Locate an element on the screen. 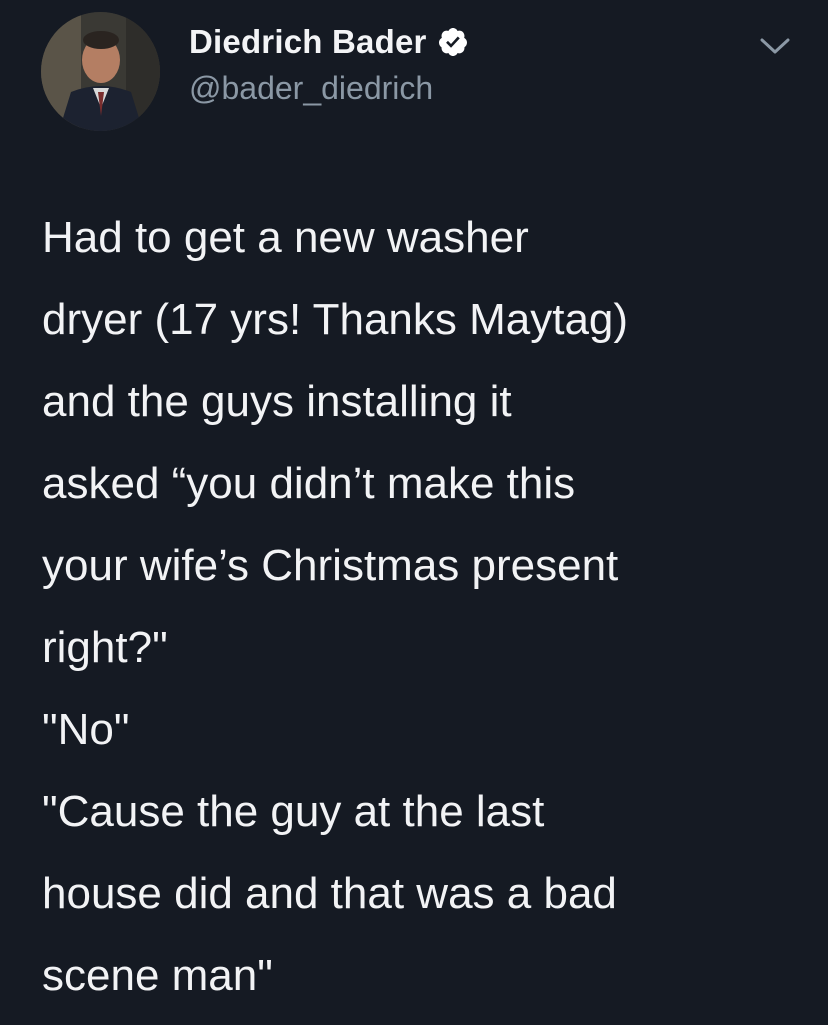 This screenshot has width=828, height=1025. verified-badge-icon is located at coordinates (453, 42).